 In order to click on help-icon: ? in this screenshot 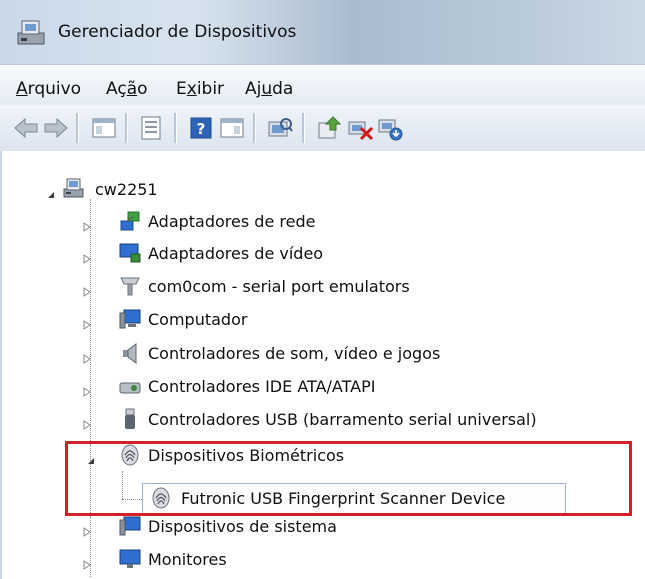, I will do `click(201, 128)`.